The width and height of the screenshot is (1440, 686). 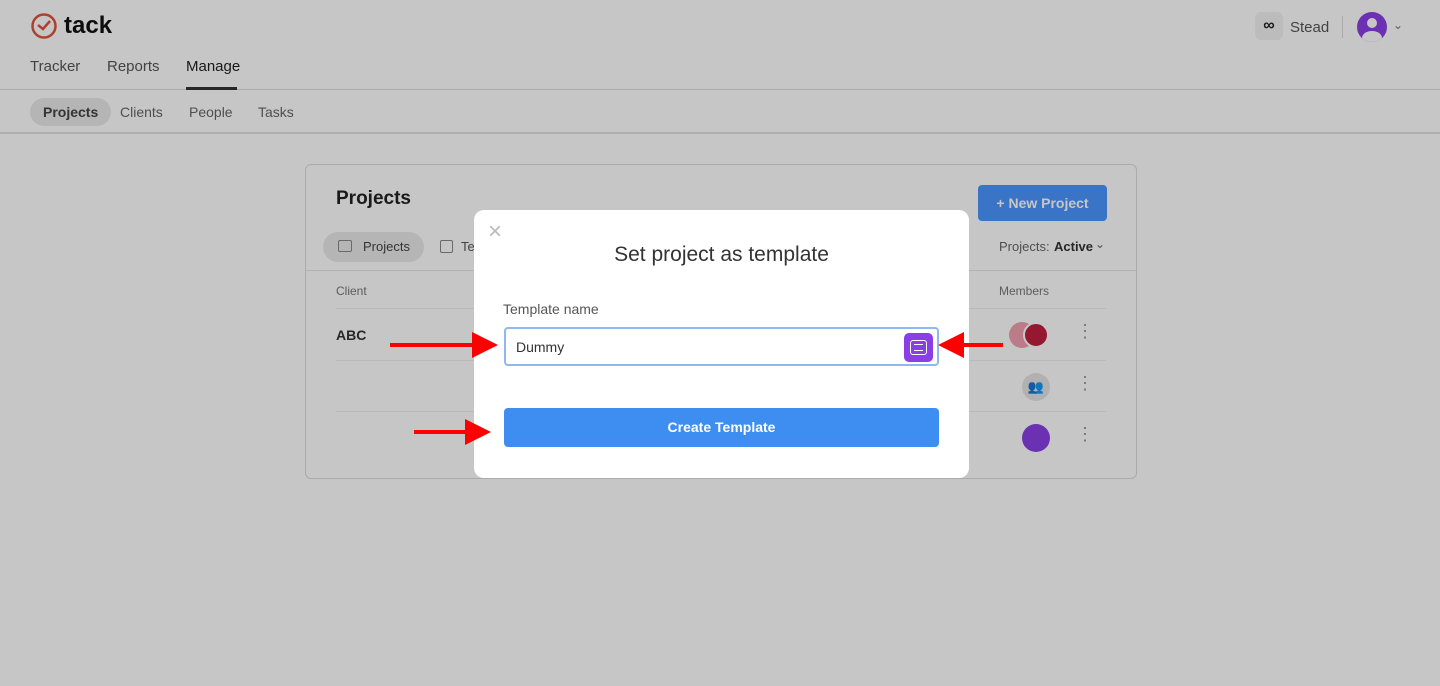 What do you see at coordinates (540, 347) in the screenshot?
I see `template-name-value: Dummy` at bounding box center [540, 347].